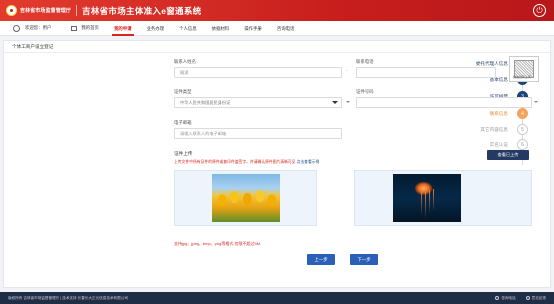 This screenshot has width=554, height=304. What do you see at coordinates (188, 28) in the screenshot?
I see `nav-item-profile: 个人信息` at bounding box center [188, 28].